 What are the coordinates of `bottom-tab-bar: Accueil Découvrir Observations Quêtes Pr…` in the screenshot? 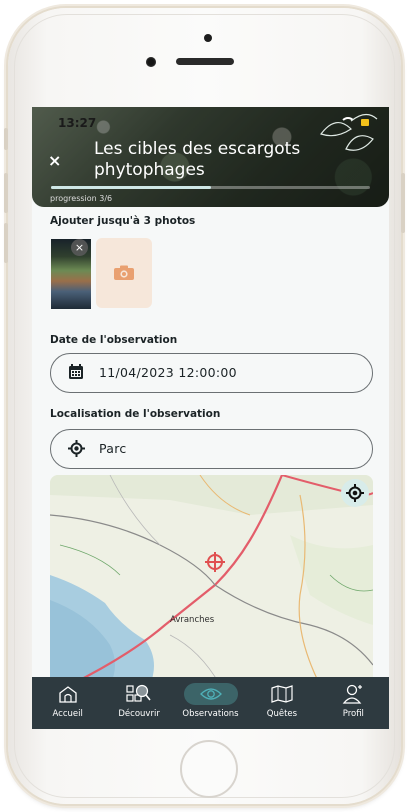 It's located at (210, 703).